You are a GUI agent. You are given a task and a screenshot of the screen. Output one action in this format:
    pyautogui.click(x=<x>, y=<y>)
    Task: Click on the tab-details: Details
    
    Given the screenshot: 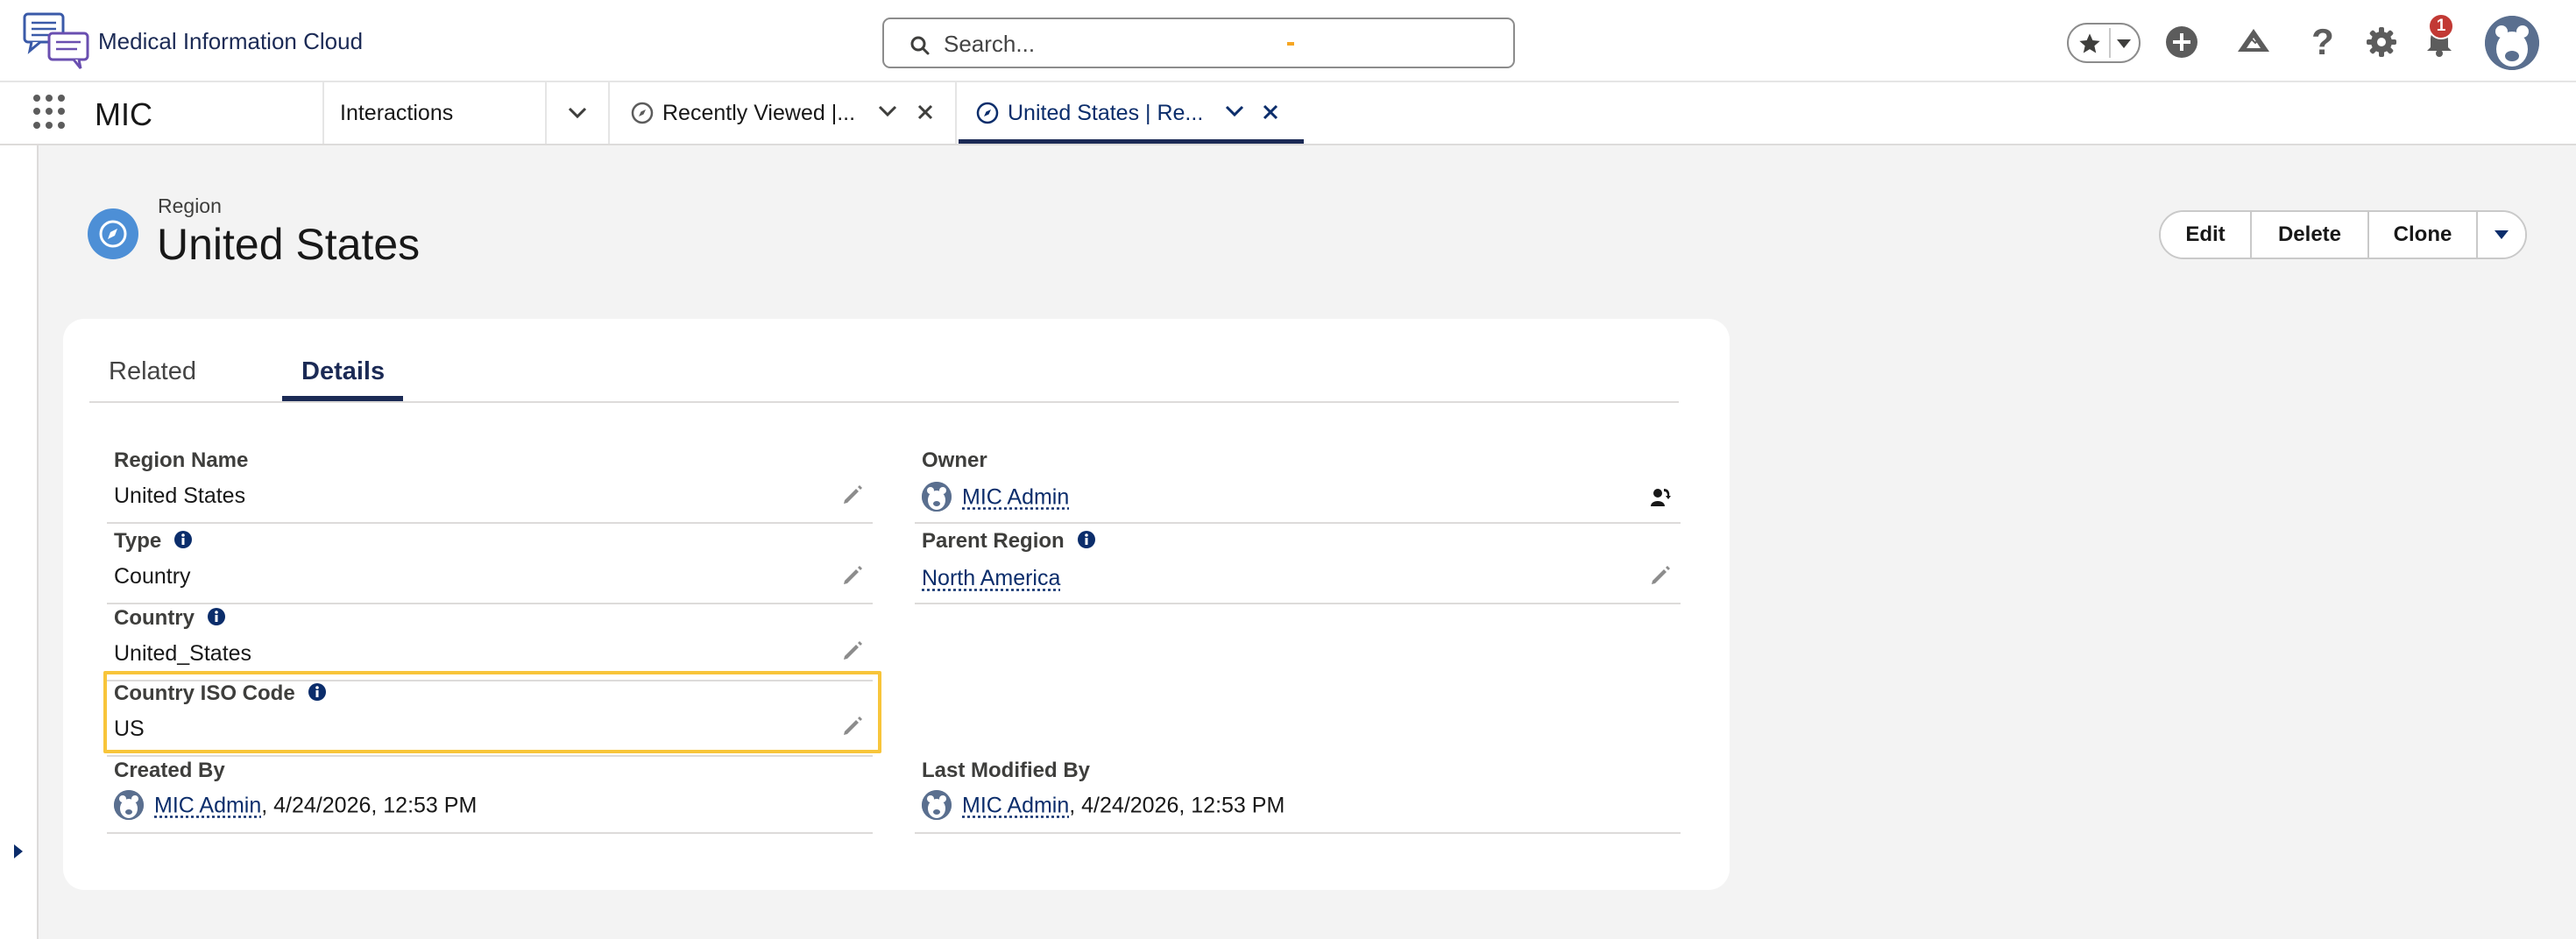 What is the action you would take?
    pyautogui.click(x=343, y=372)
    